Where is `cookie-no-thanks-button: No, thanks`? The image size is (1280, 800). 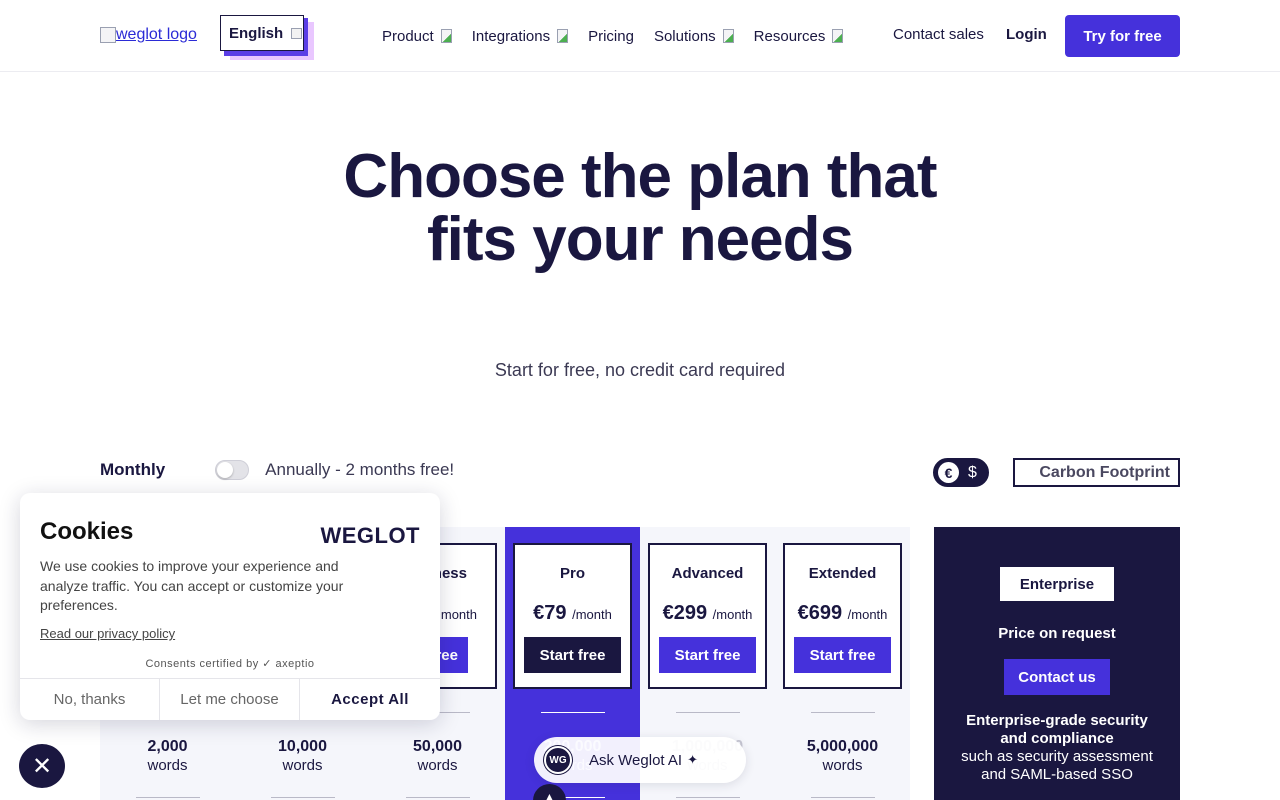 cookie-no-thanks-button: No, thanks is located at coordinates (90, 699).